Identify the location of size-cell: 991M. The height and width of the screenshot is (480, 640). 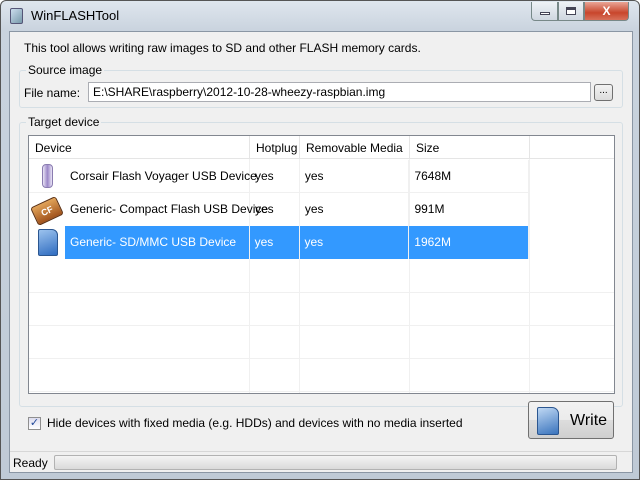
(469, 209).